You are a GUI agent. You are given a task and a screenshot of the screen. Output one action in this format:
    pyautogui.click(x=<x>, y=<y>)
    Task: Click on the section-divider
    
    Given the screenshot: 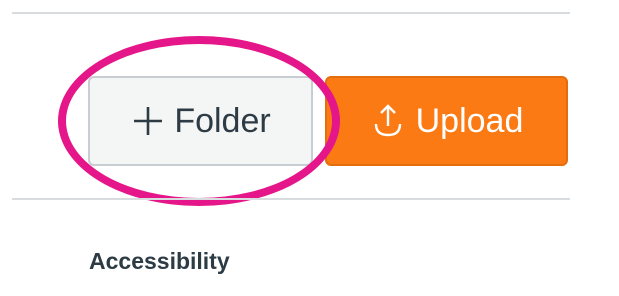 What is the action you would take?
    pyautogui.click(x=291, y=199)
    